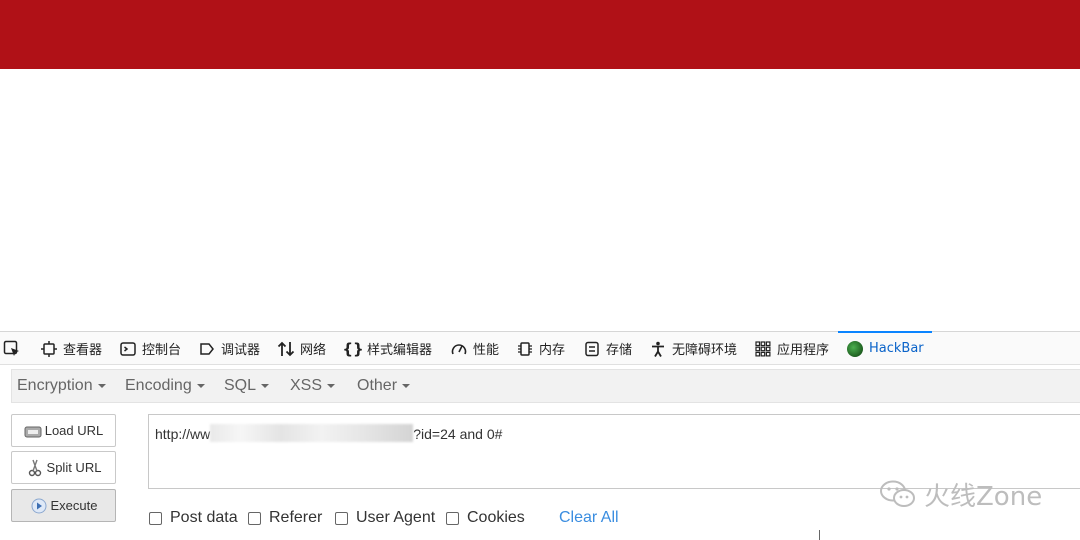  What do you see at coordinates (459, 349) in the screenshot?
I see `performance-icon` at bounding box center [459, 349].